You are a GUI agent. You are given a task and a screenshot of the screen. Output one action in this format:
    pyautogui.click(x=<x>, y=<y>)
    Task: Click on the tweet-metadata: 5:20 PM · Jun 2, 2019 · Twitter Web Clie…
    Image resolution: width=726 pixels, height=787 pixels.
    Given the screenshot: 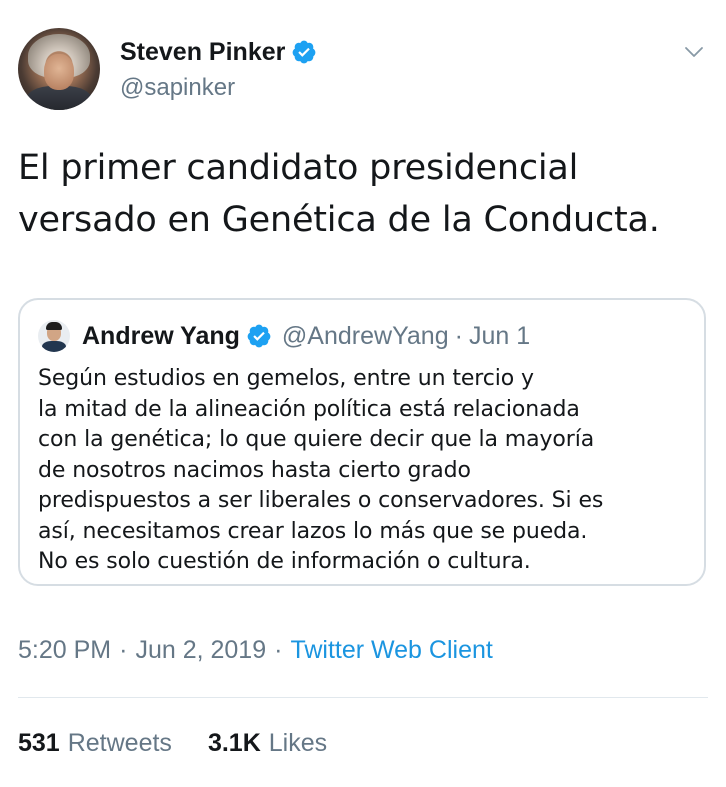 What is the action you would take?
    pyautogui.click(x=255, y=650)
    